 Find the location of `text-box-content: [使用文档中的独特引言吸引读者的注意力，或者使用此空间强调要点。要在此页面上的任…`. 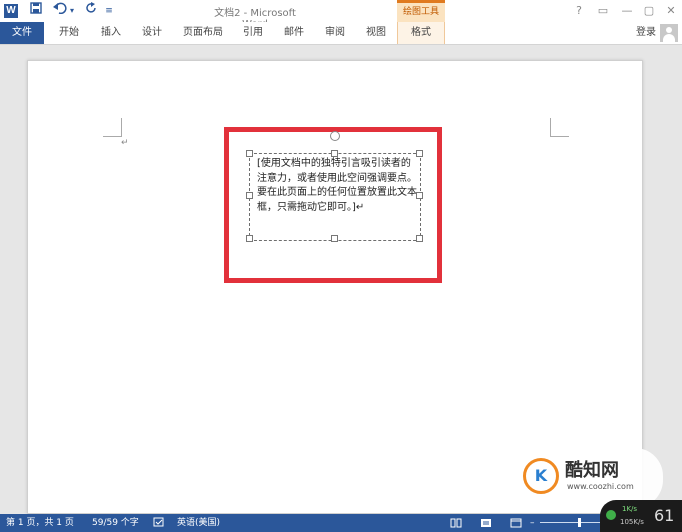

text-box-content: [使用文档中的独特引言吸引读者的注意力，或者使用此空间强调要点。要在此页面上的任… is located at coordinates (337, 186).